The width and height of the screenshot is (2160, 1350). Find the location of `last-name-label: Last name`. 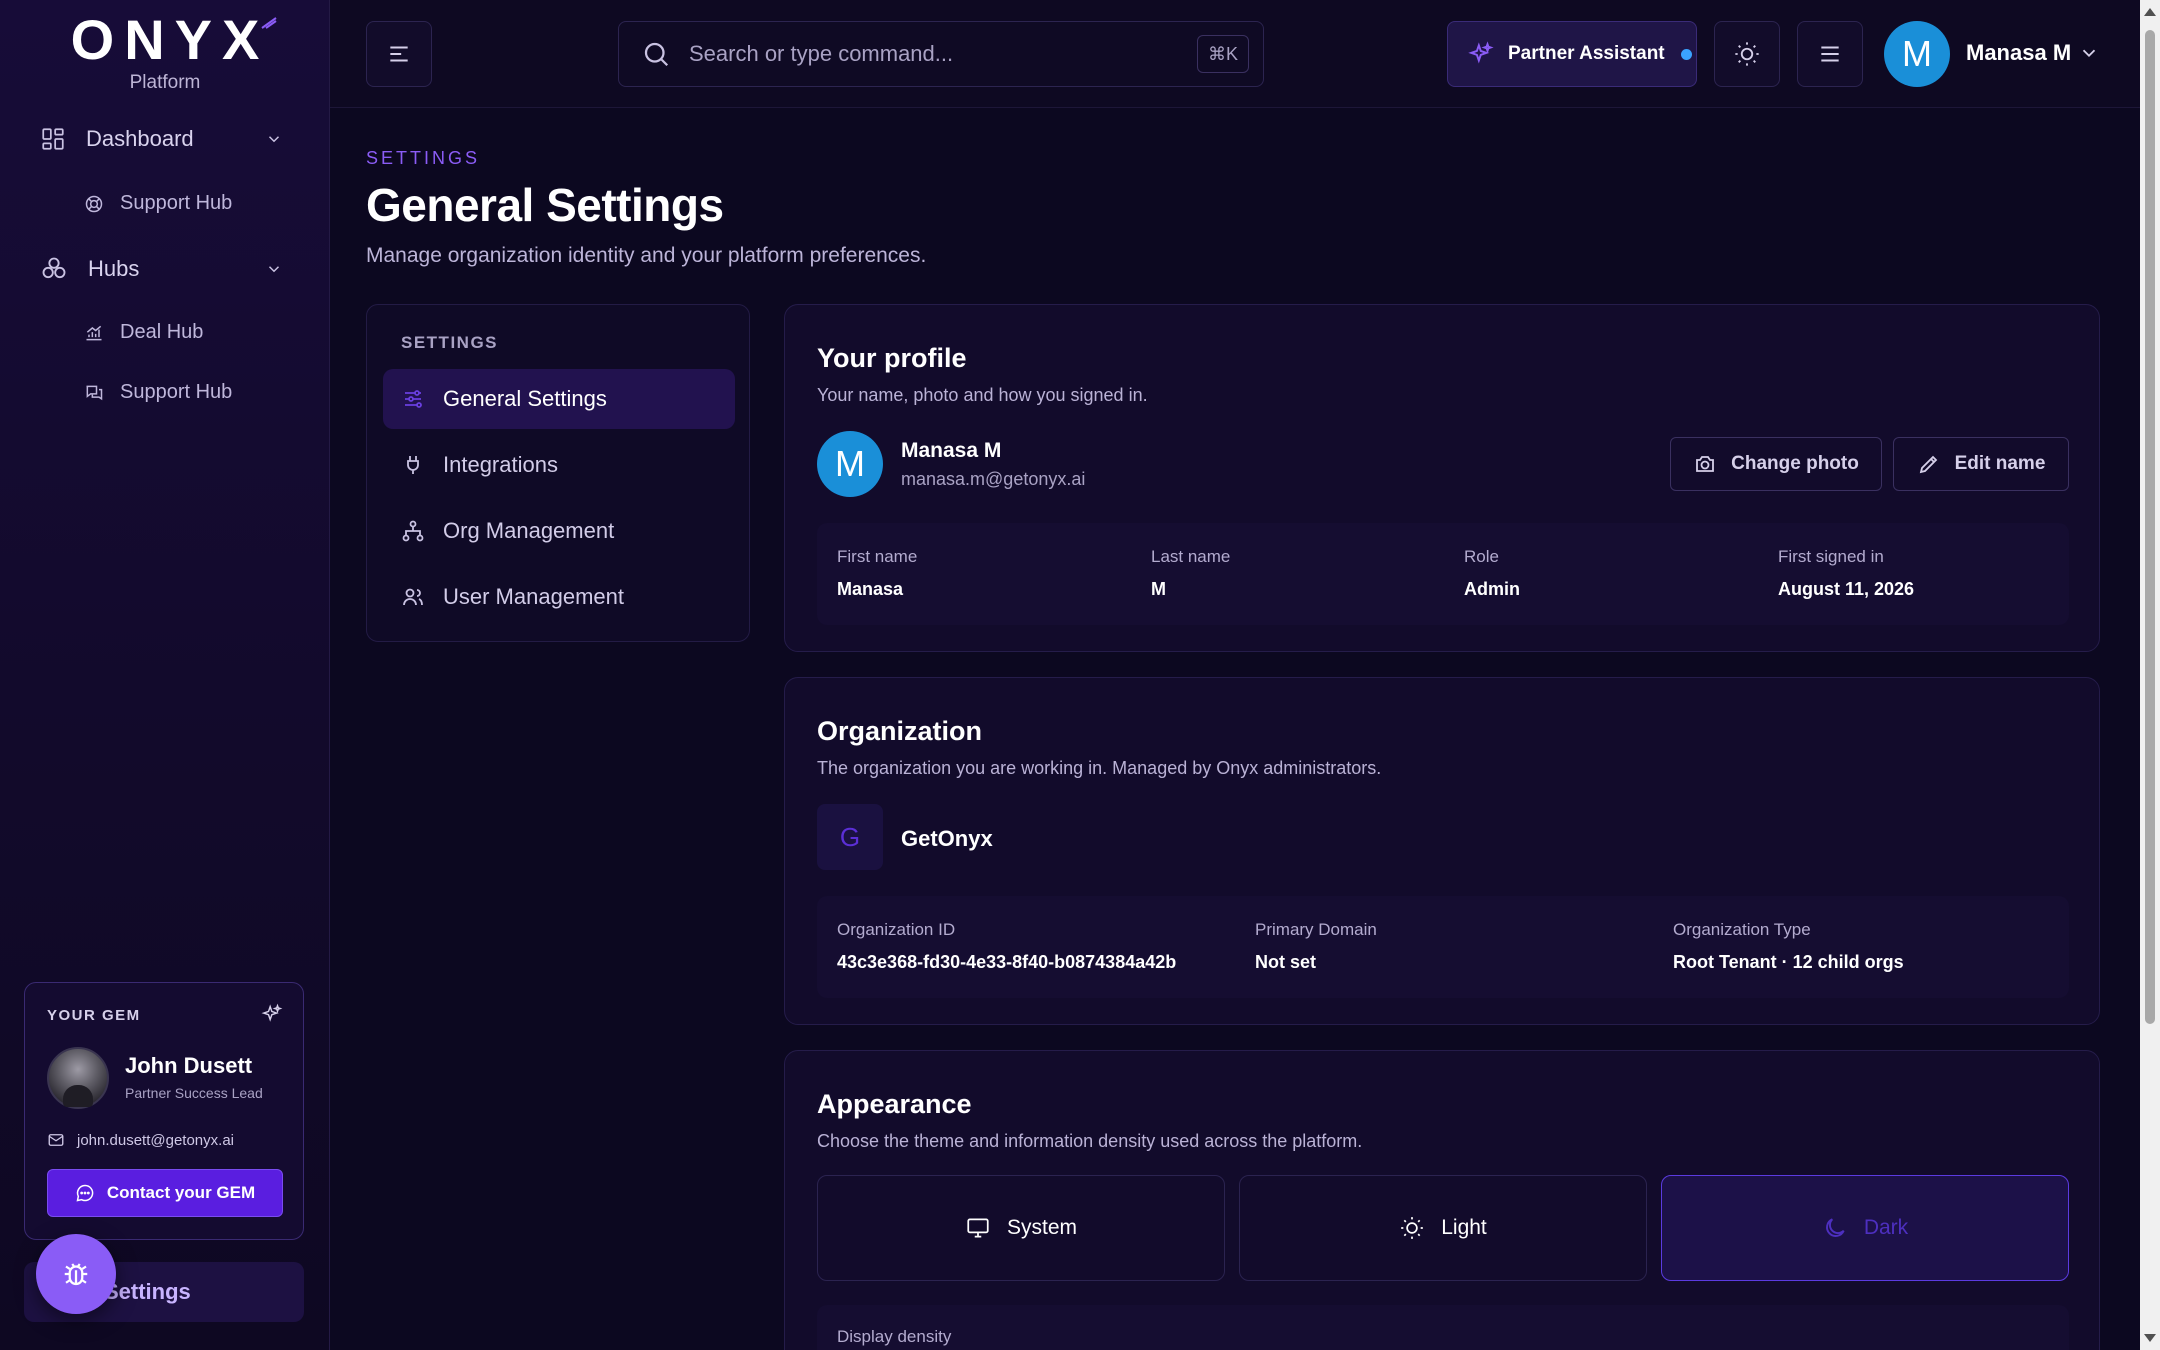

last-name-label: Last name is located at coordinates (1191, 556).